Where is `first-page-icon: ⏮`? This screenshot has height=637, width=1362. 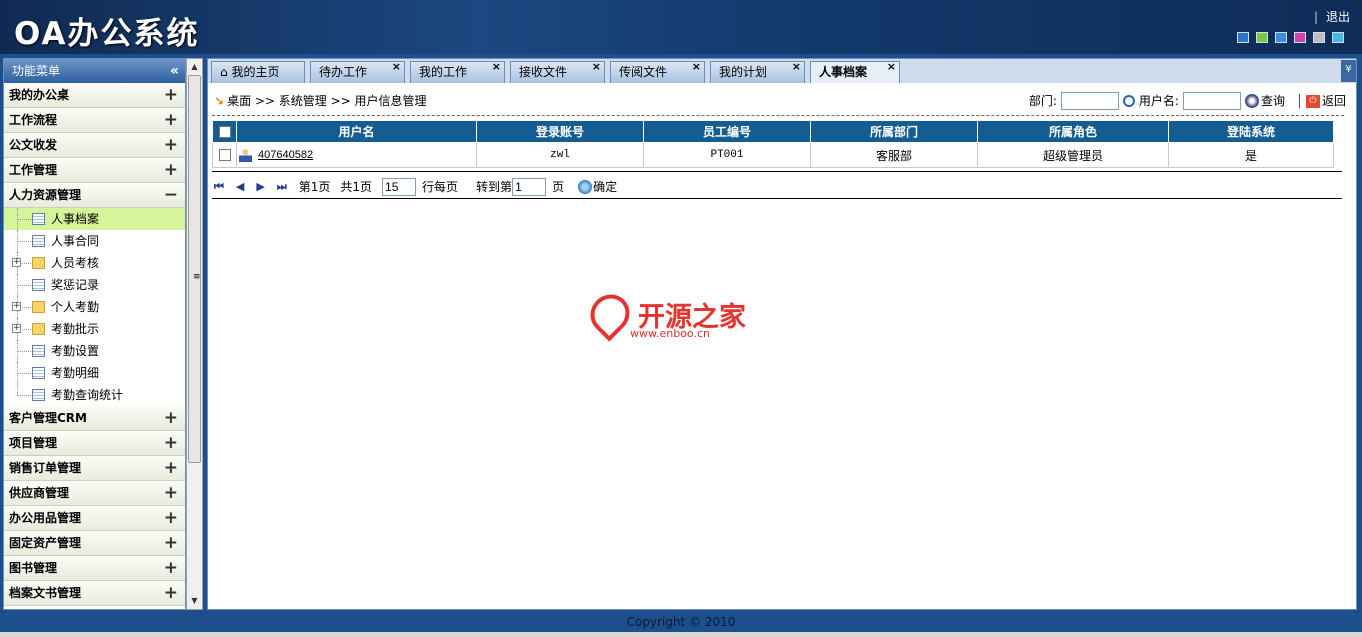 first-page-icon: ⏮ is located at coordinates (219, 187).